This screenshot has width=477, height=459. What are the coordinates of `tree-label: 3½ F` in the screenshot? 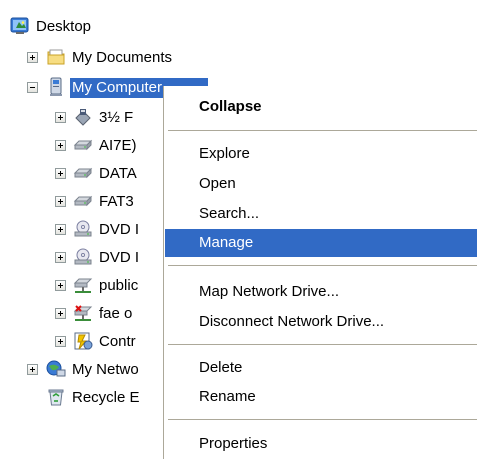 It's located at (116, 117).